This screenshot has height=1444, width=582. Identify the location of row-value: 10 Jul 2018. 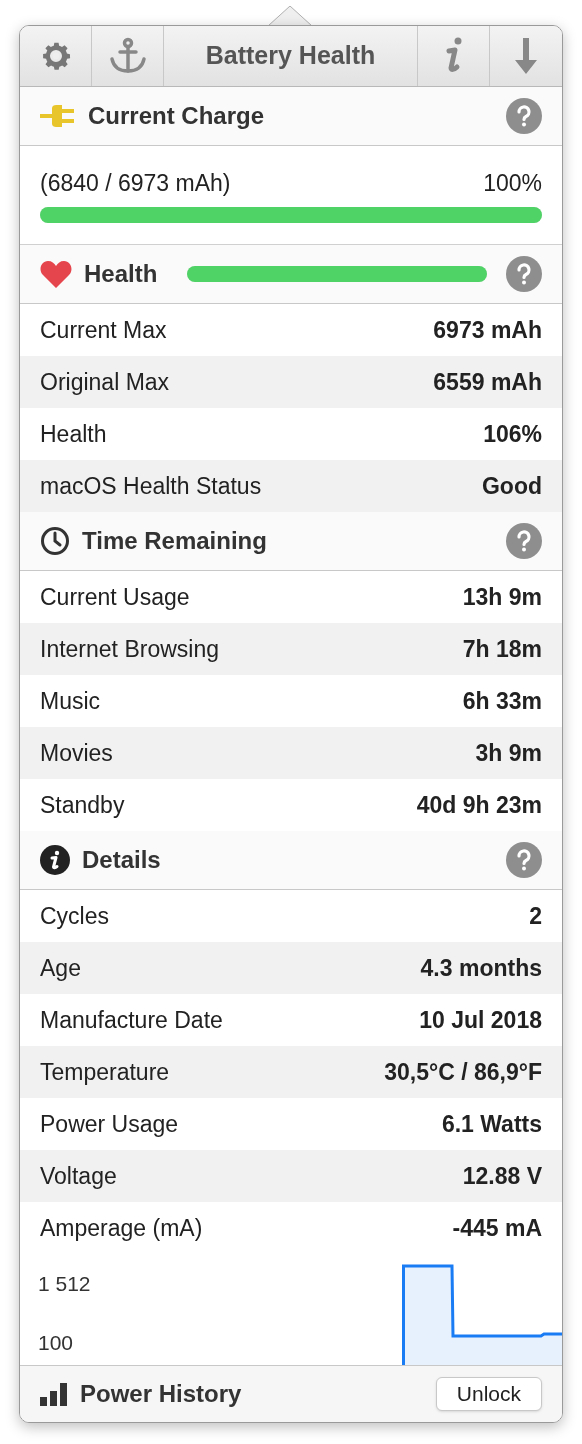
(480, 1020).